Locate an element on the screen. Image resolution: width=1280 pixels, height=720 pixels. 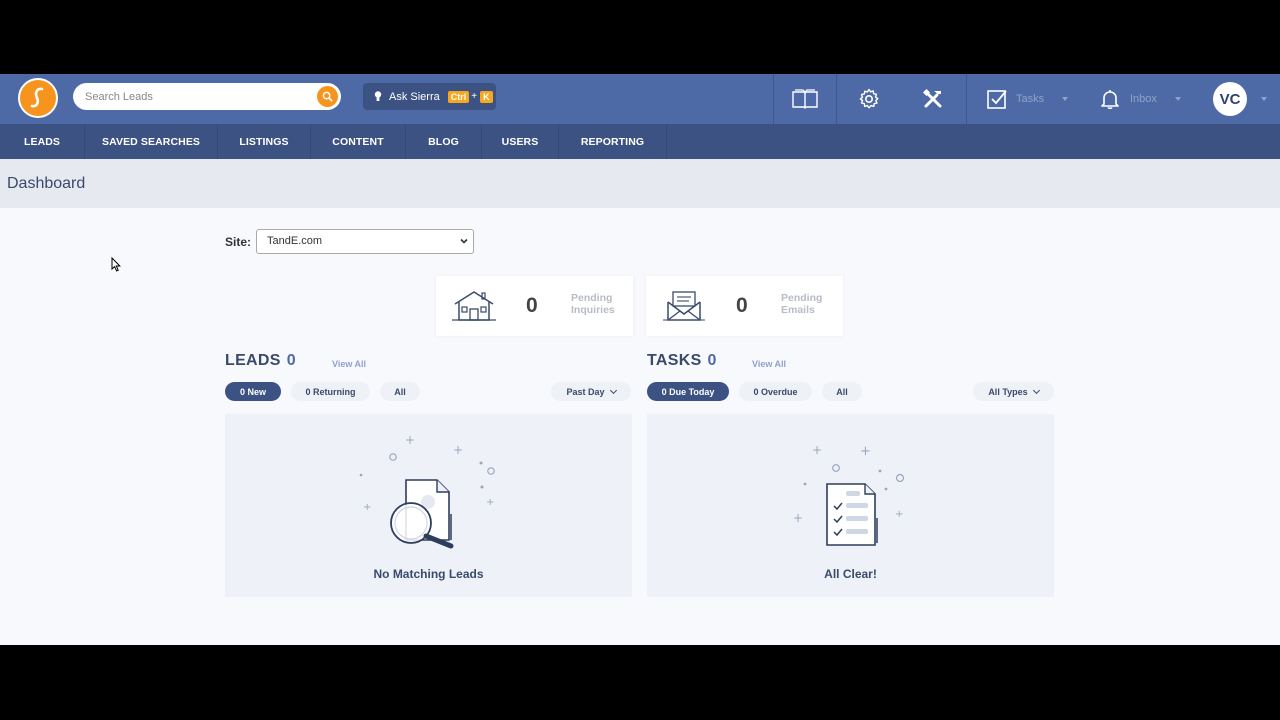
leads-range-dropdown: Past Day is located at coordinates (591, 391).